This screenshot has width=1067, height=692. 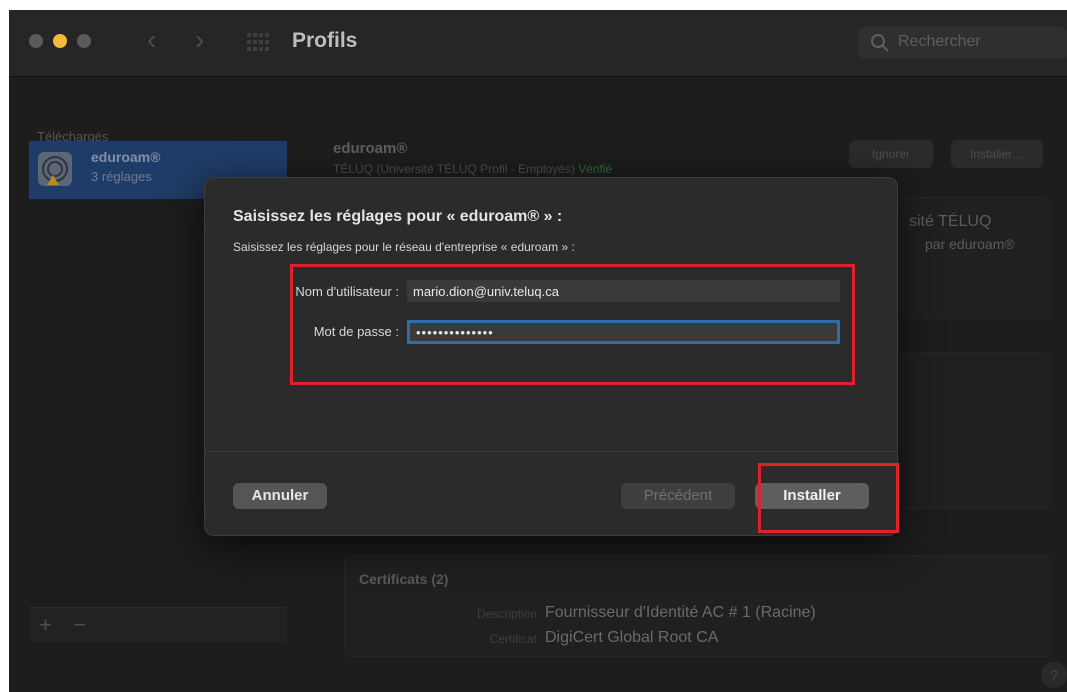 What do you see at coordinates (55, 169) in the screenshot?
I see `profile-badge-icon` at bounding box center [55, 169].